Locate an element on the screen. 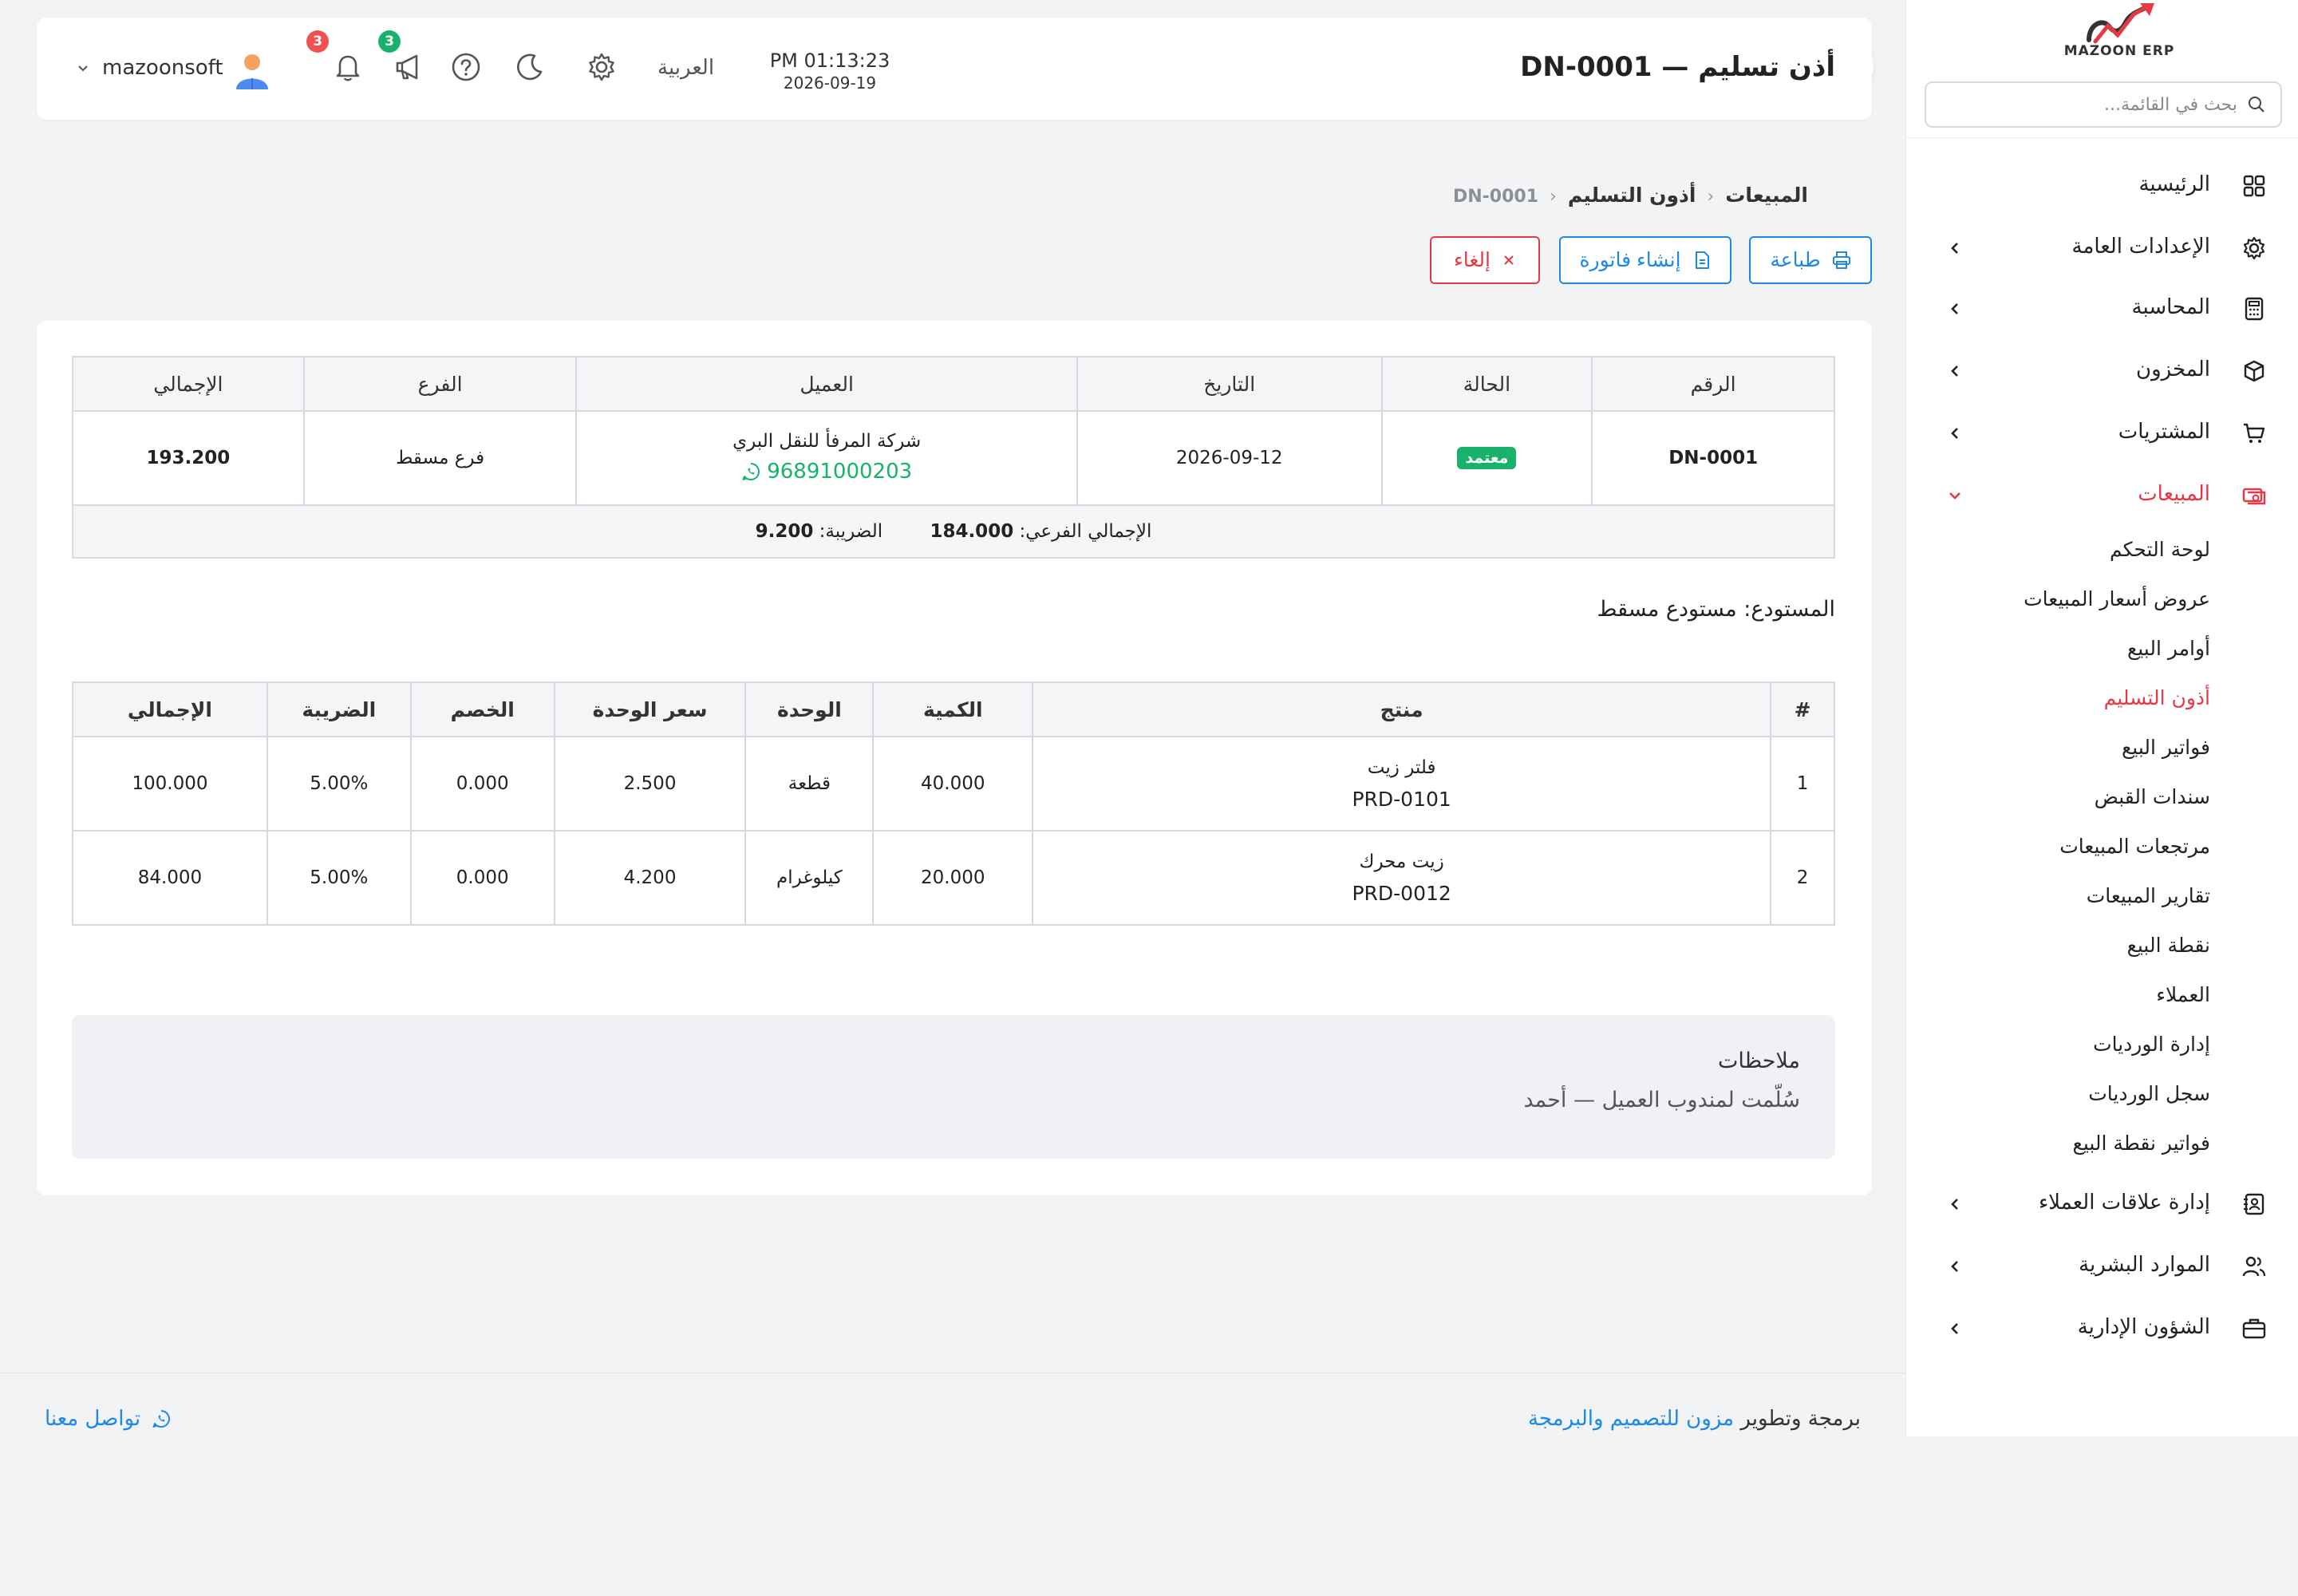 This screenshot has width=2298, height=1596. product-cell: زيت محرك PRD-0012 is located at coordinates (1402, 878).